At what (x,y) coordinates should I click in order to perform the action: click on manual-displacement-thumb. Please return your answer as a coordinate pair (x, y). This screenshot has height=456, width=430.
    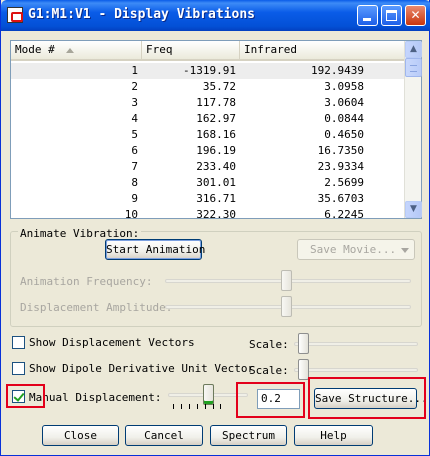
    Looking at the image, I should click on (208, 394).